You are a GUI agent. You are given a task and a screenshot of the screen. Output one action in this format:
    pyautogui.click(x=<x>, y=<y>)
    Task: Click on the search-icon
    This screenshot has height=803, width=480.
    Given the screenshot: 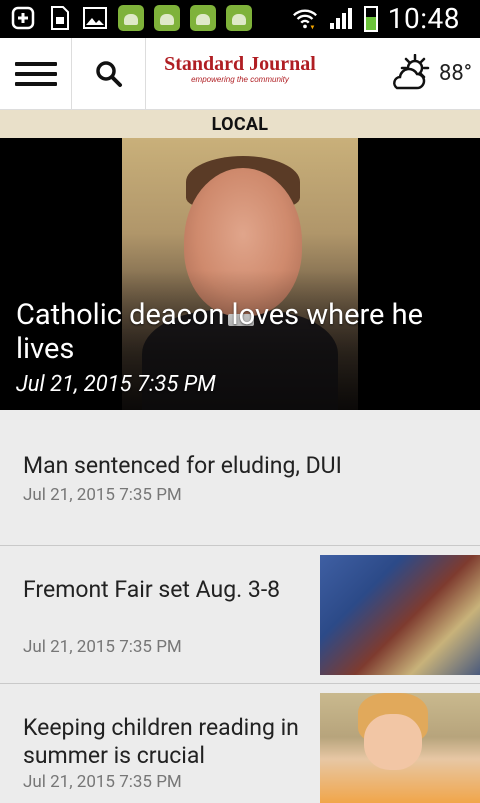 What is the action you would take?
    pyautogui.click(x=108, y=74)
    